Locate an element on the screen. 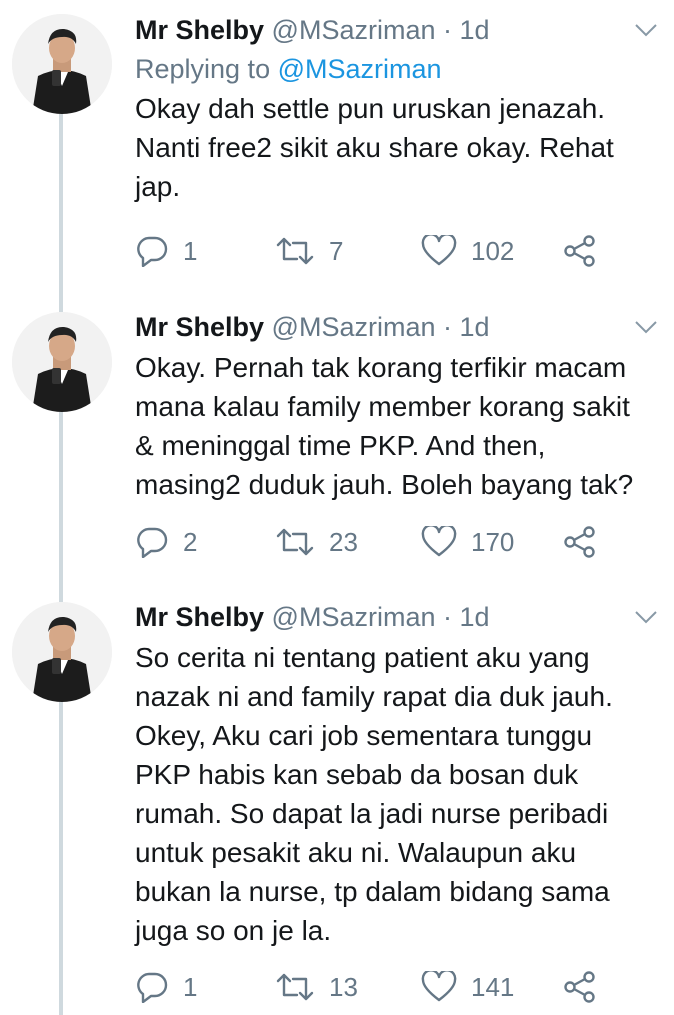  like-button: 102 is located at coordinates (467, 251).